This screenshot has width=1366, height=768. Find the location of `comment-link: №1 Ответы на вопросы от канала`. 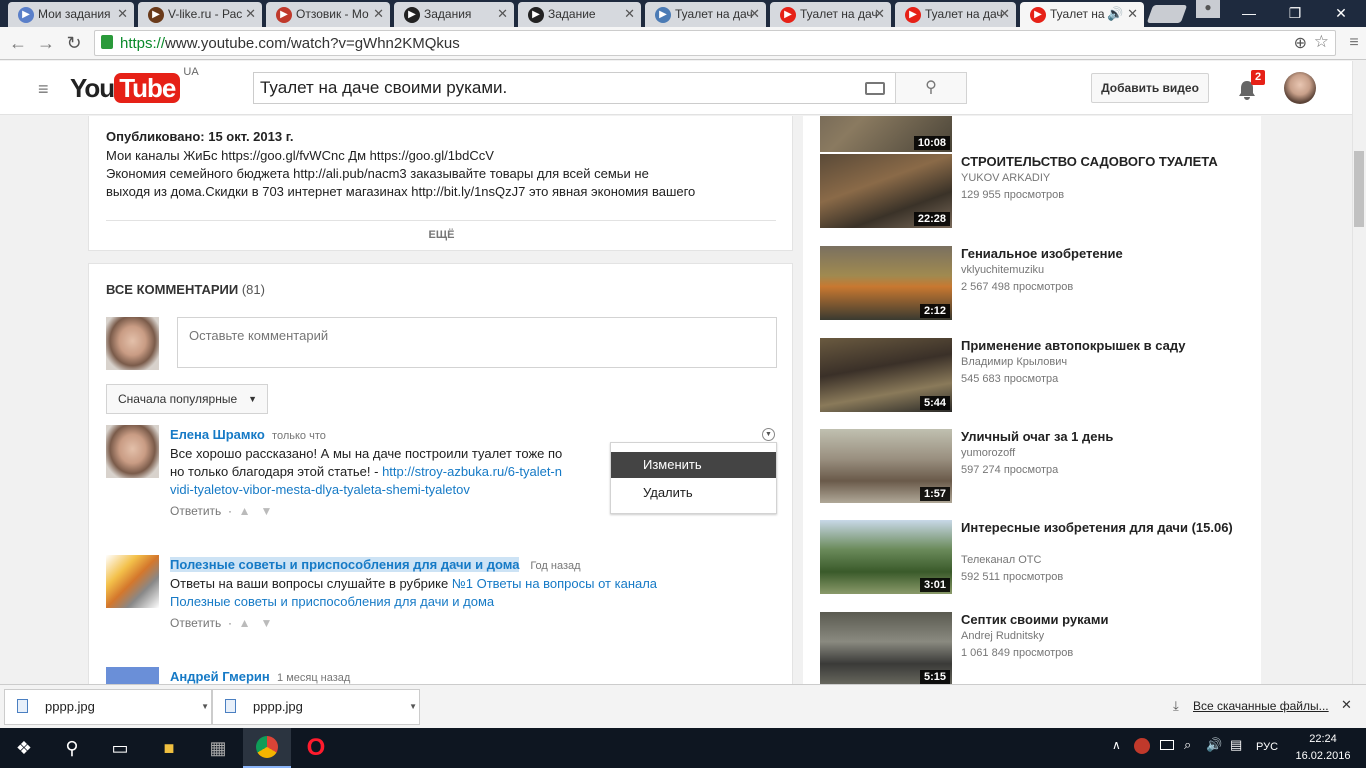

comment-link: №1 Ответы на вопросы от канала is located at coordinates (554, 583).